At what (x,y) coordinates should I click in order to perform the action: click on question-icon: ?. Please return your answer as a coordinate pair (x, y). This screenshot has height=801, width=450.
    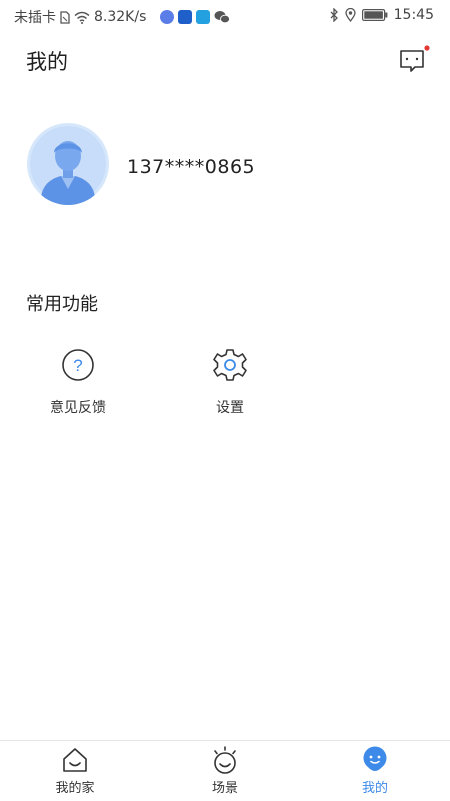
    Looking at the image, I should click on (78, 365).